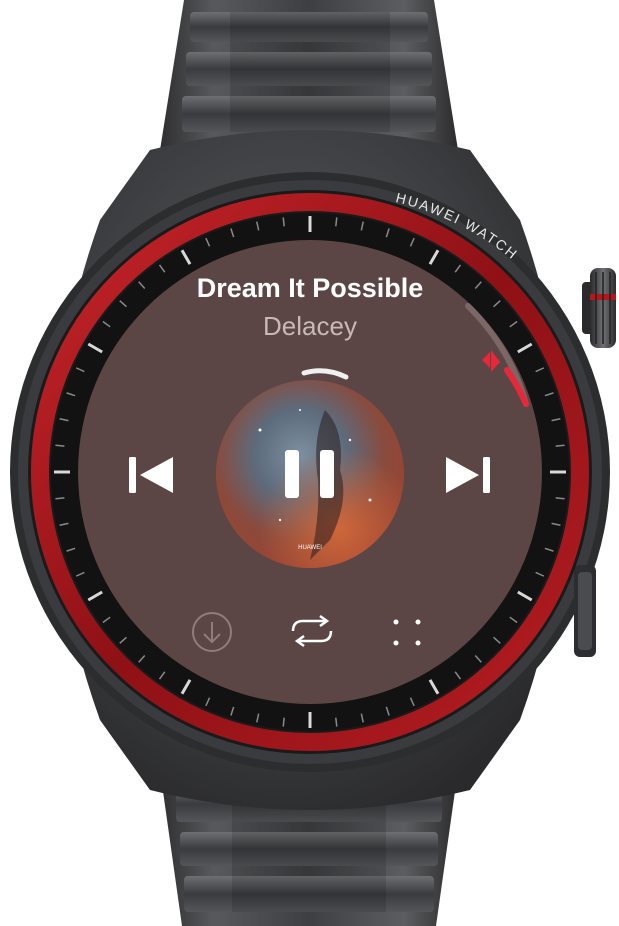  I want to click on album-logo-text: HUAWEI, so click(310, 548).